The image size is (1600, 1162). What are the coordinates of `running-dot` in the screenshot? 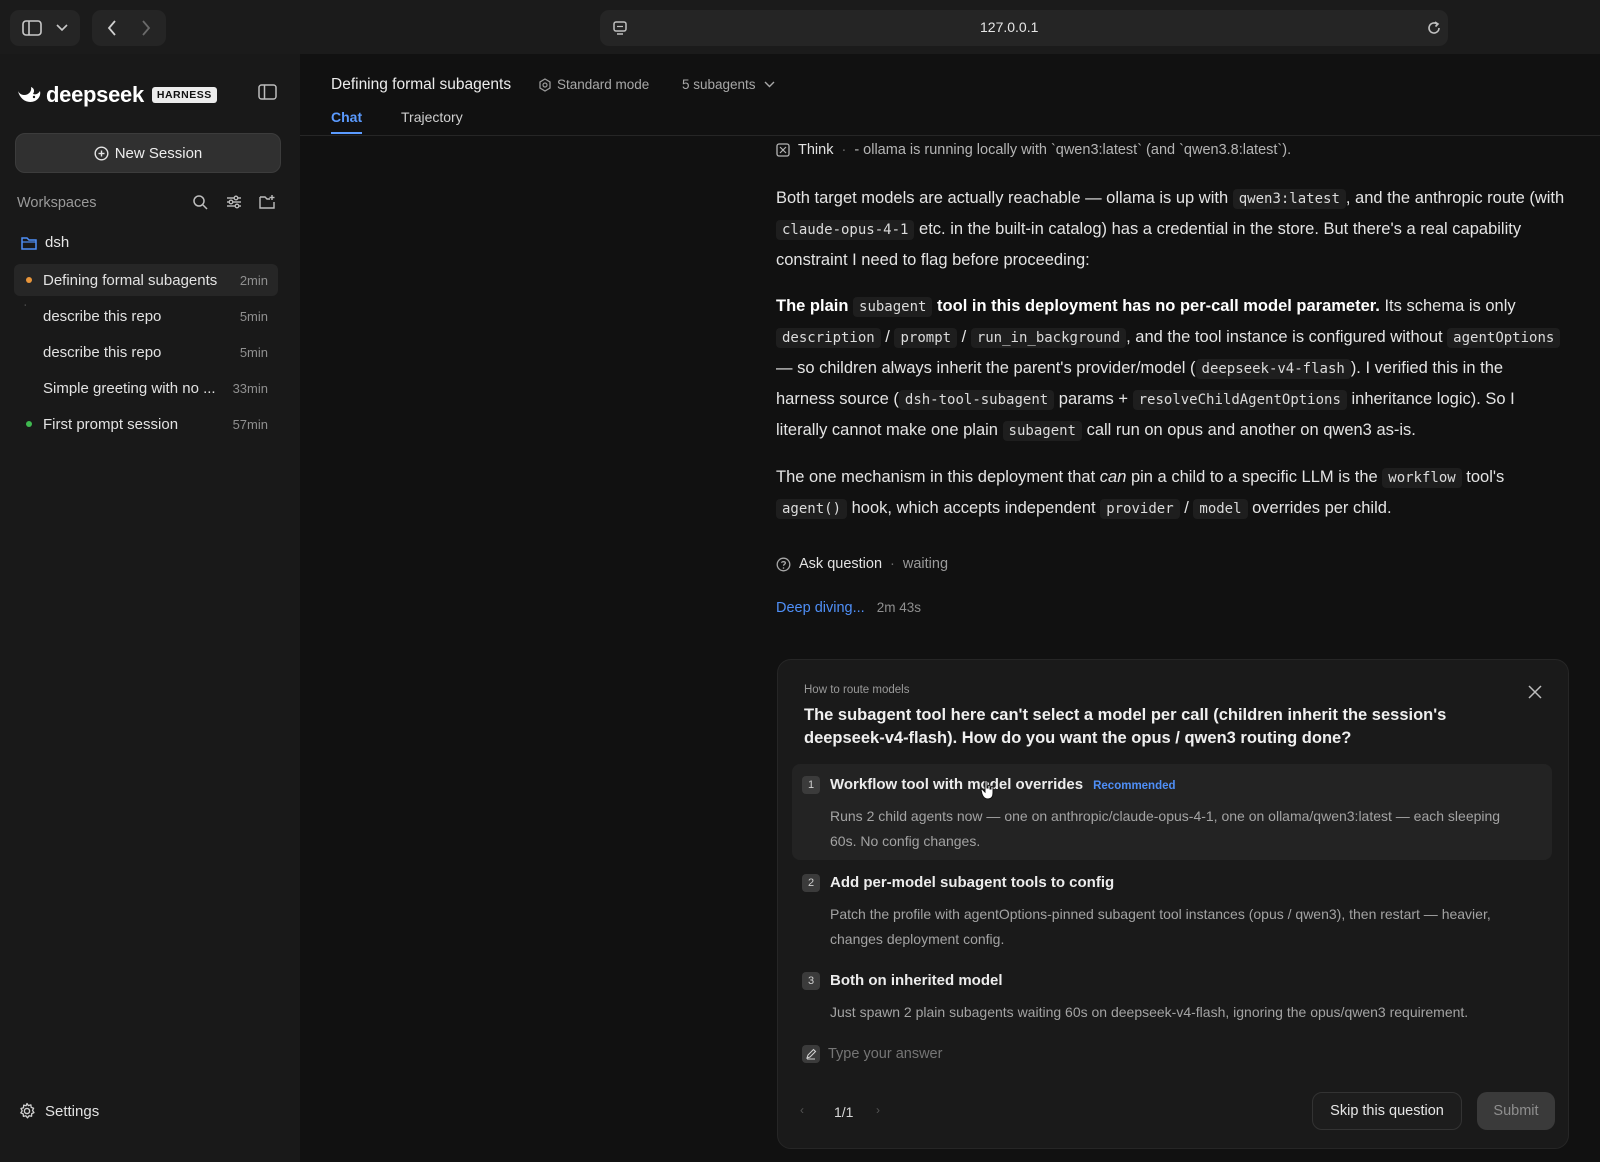 It's located at (29, 280).